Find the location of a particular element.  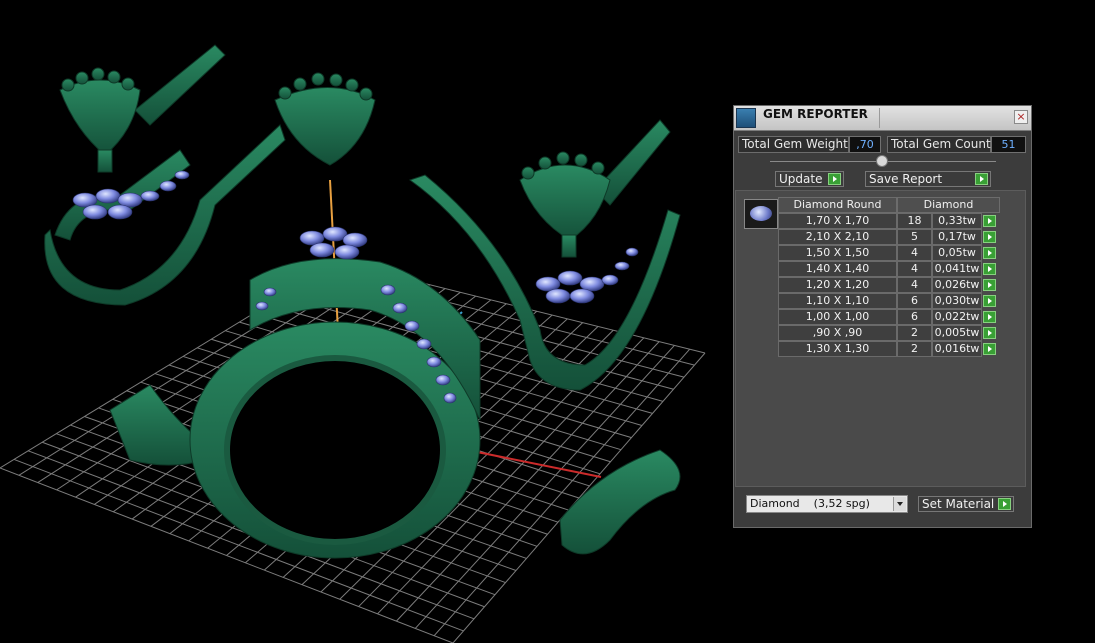

gem-weight-cell: 0,005tw is located at coordinates (957, 333).